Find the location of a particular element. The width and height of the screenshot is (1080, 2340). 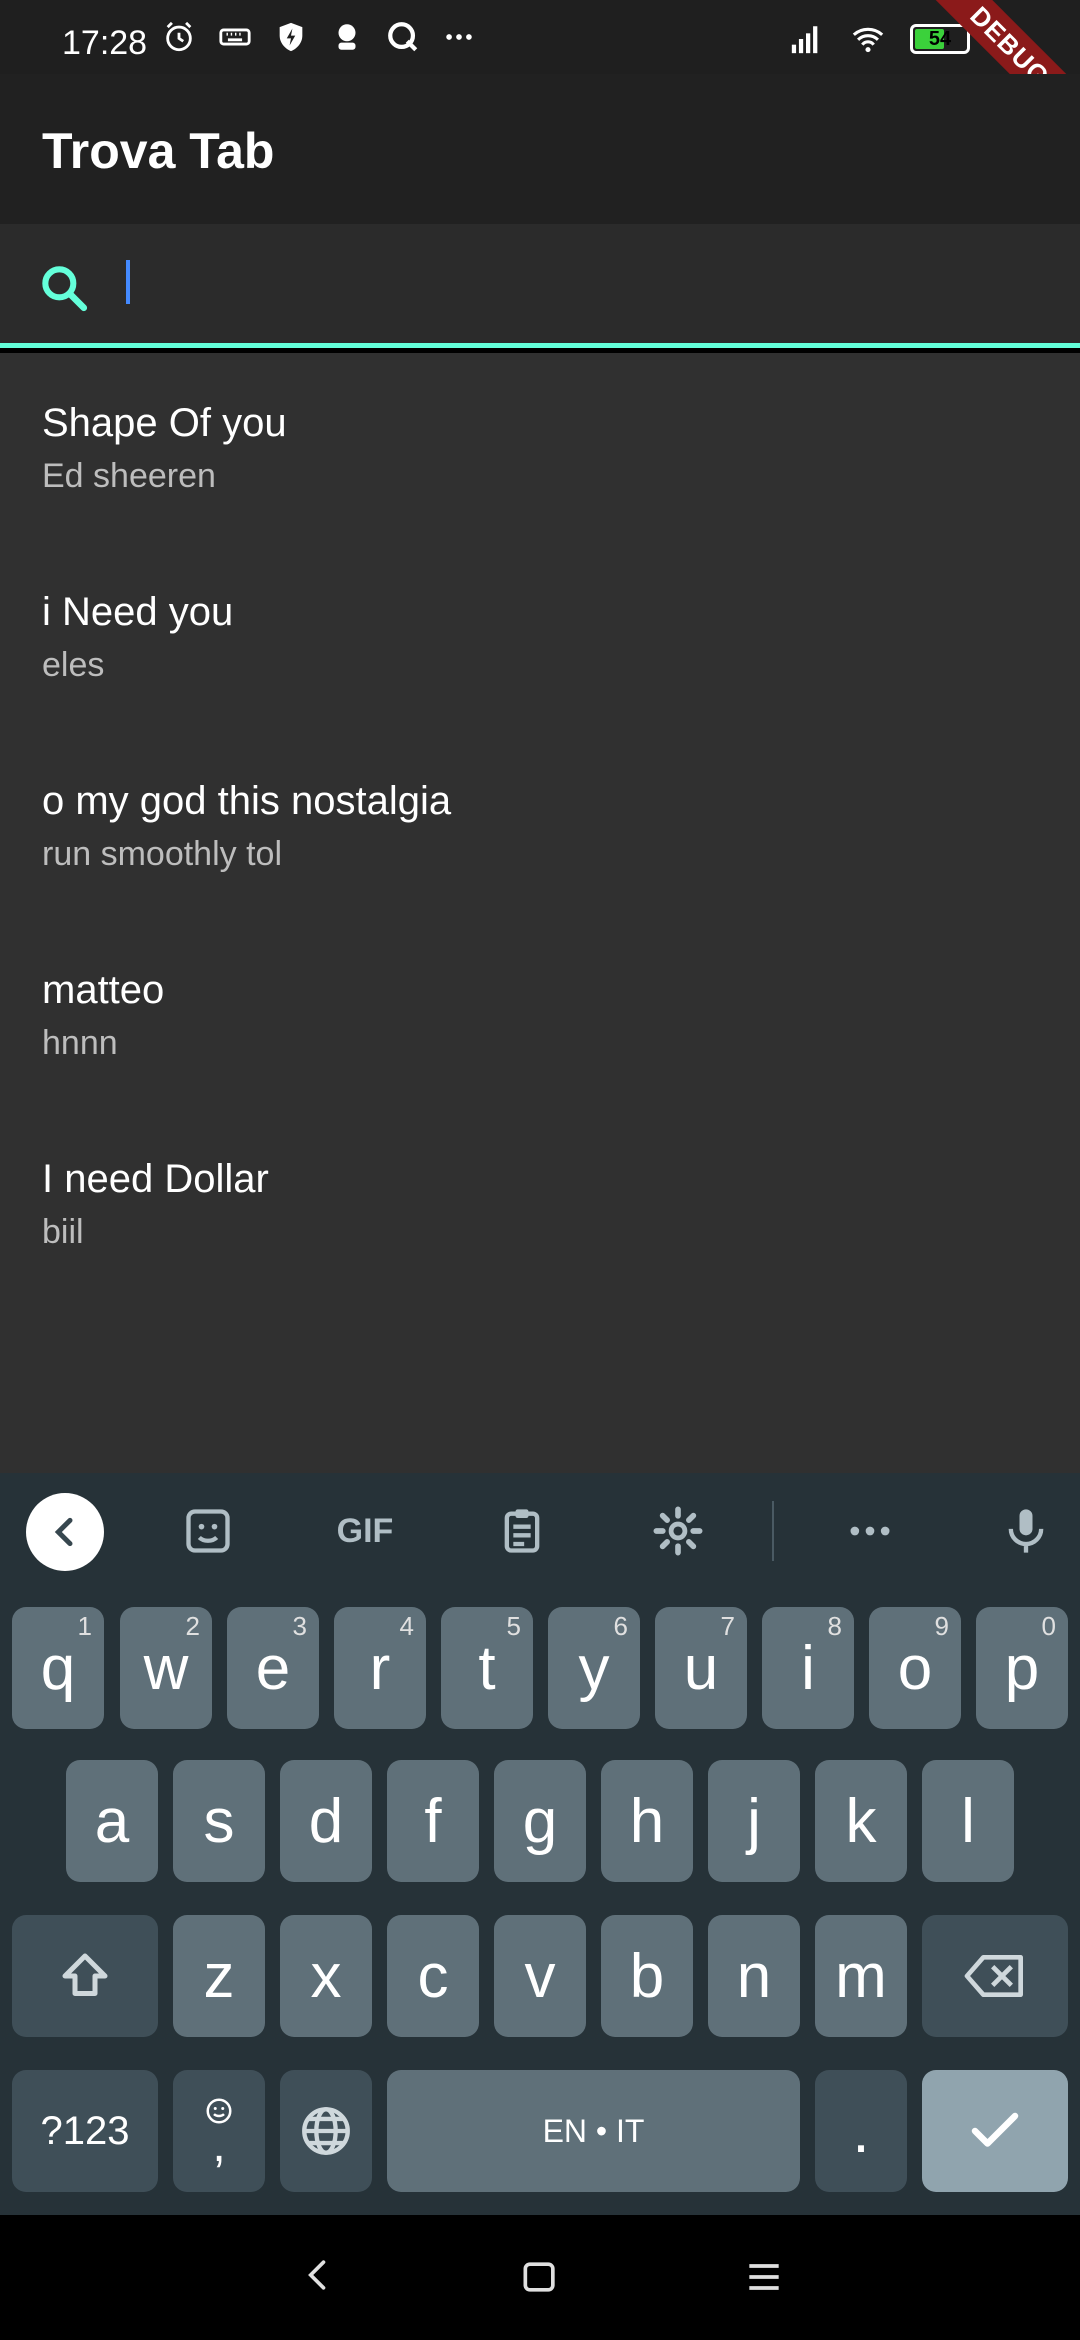

globe-icon is located at coordinates (326, 2131).